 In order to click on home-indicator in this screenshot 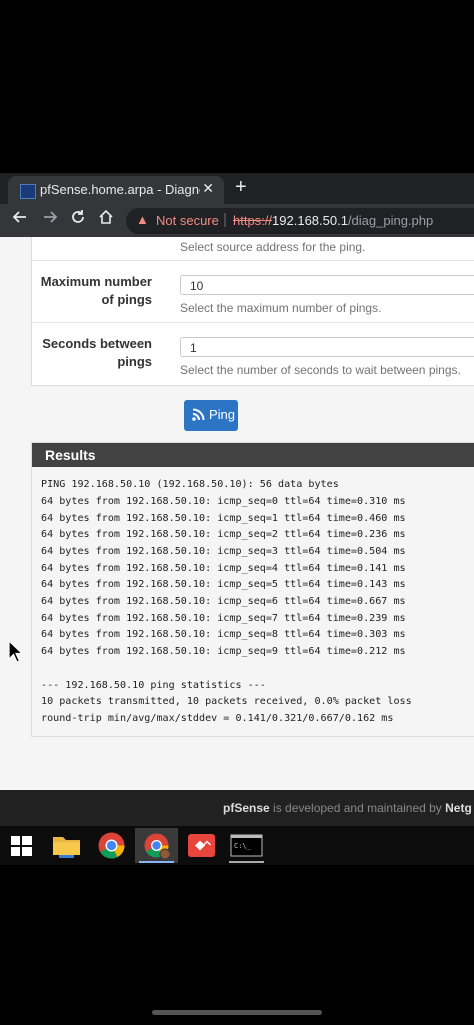, I will do `click(237, 1012)`.